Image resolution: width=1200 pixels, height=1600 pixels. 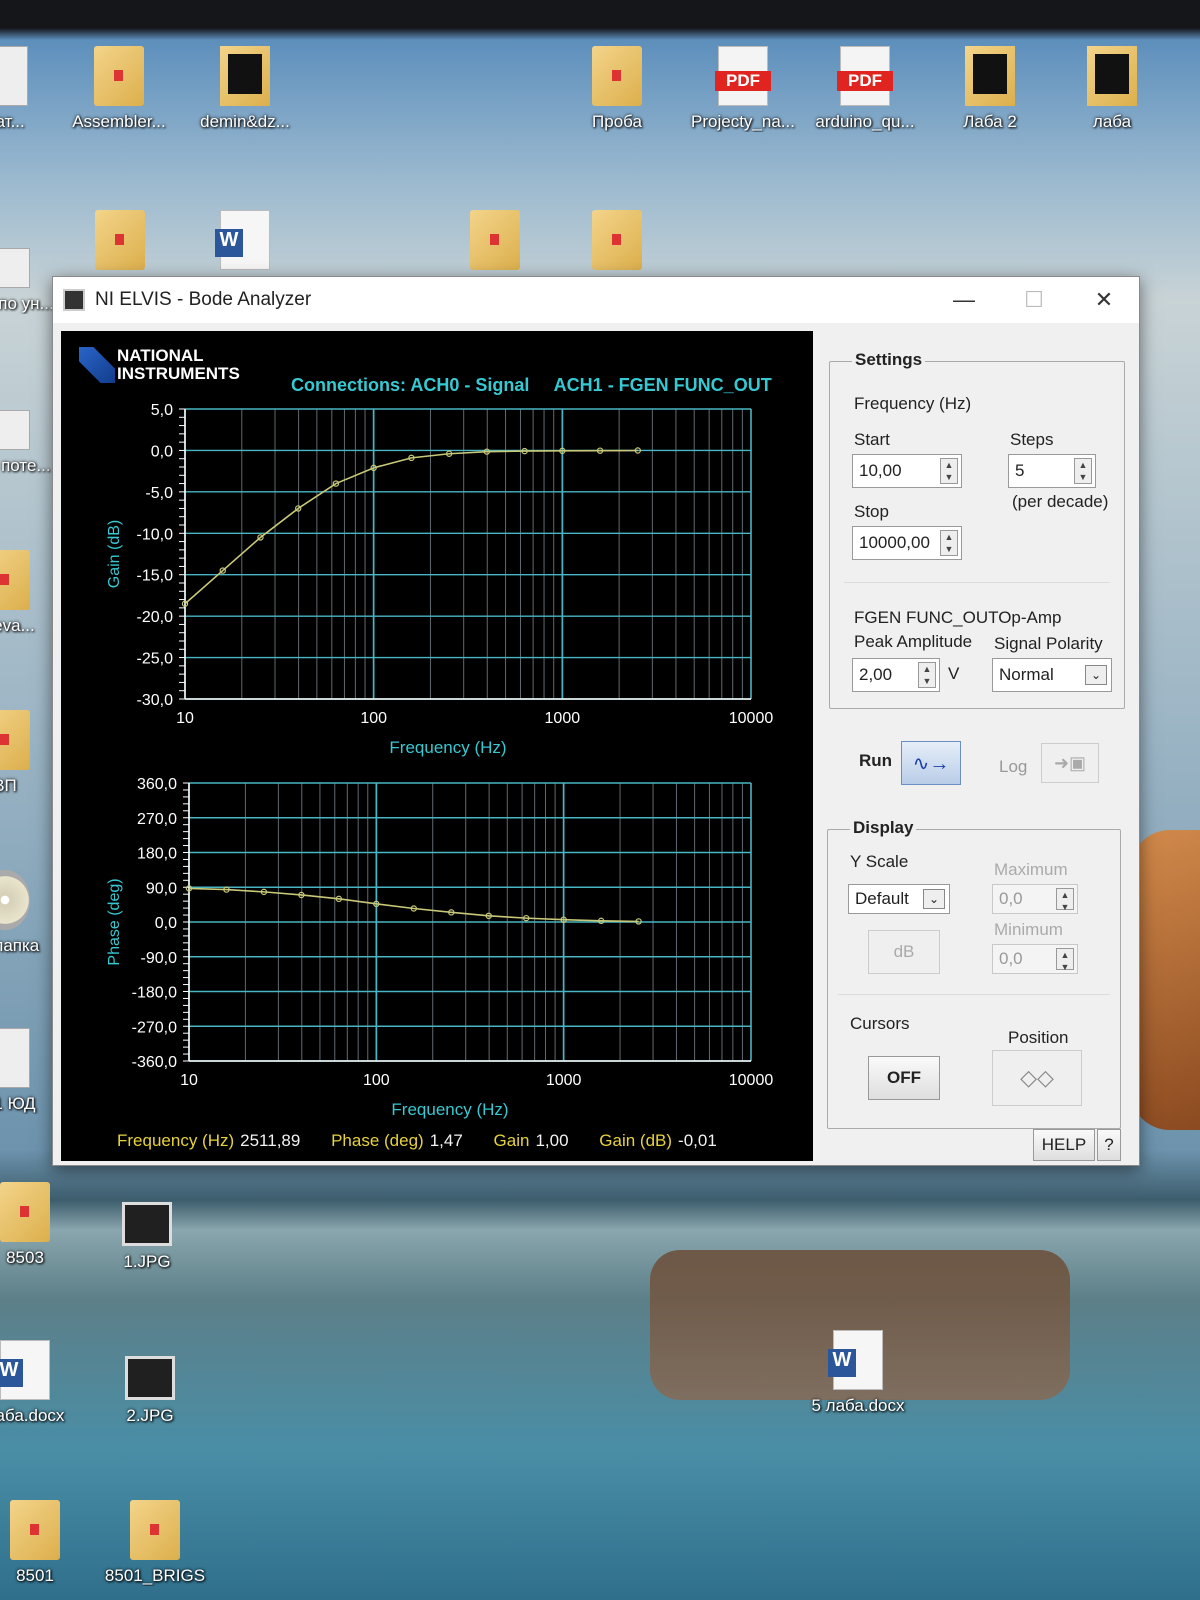 I want to click on desktop-icon: Wлаба.docx, so click(x=40, y=1383).